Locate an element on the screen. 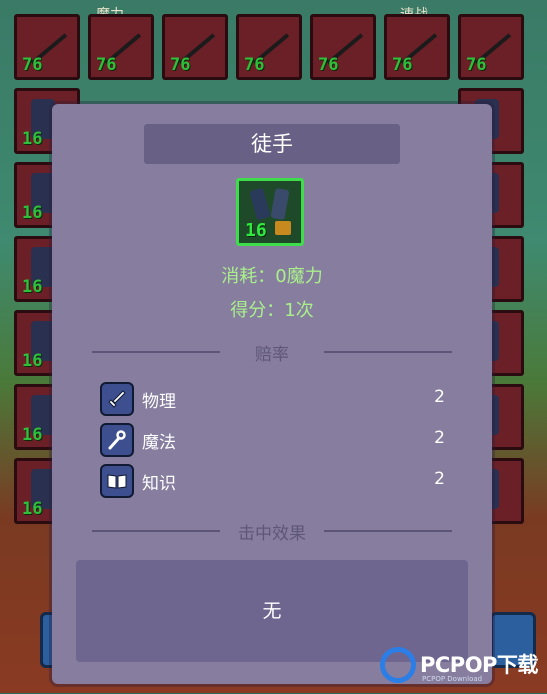  score-text: 得分：1次 is located at coordinates (272, 310).